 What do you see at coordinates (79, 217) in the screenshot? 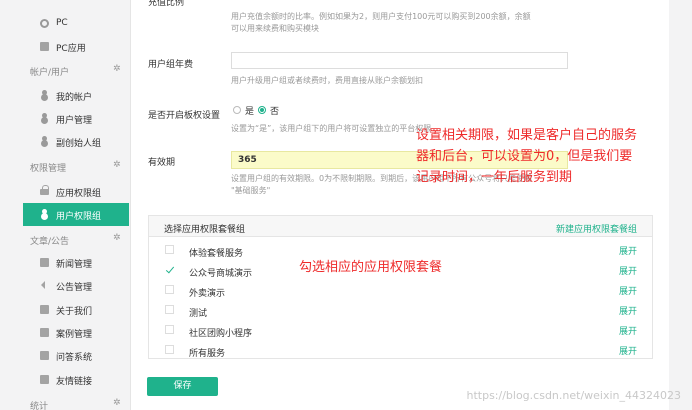
I see `sidebar-item-label: 用户权限组` at bounding box center [79, 217].